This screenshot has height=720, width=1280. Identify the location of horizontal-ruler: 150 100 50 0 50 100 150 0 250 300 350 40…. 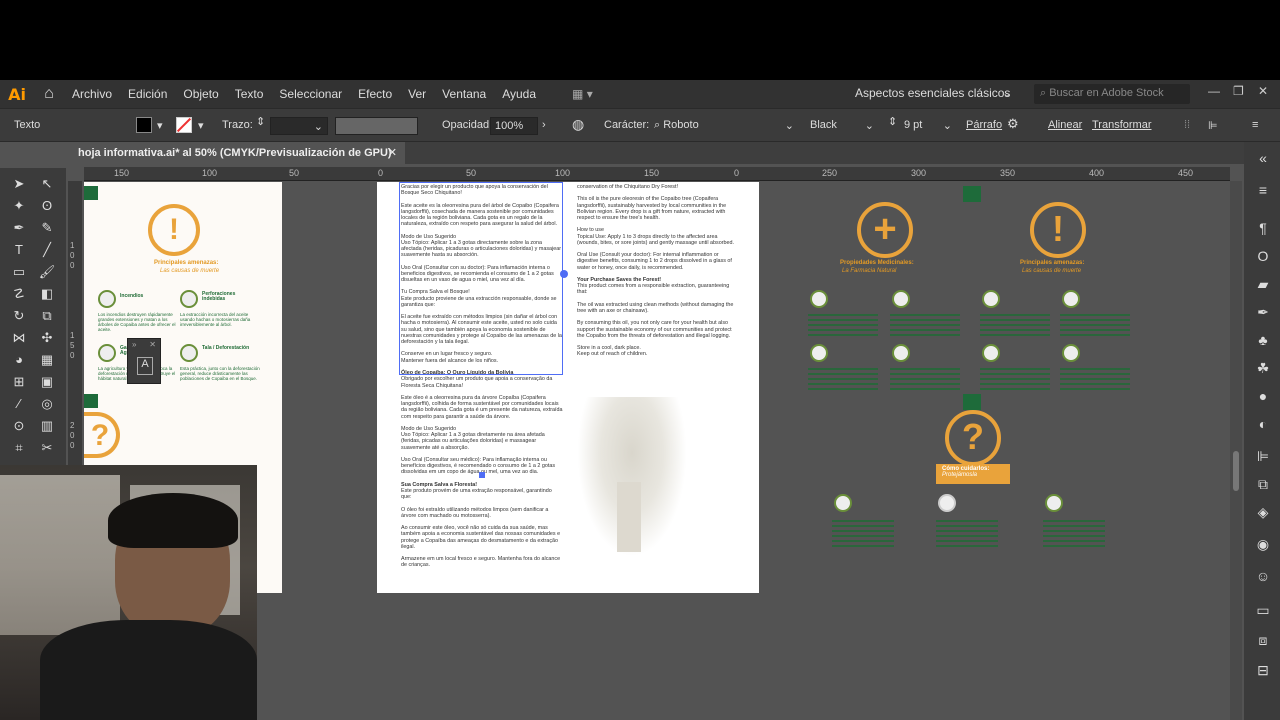
(657, 174).